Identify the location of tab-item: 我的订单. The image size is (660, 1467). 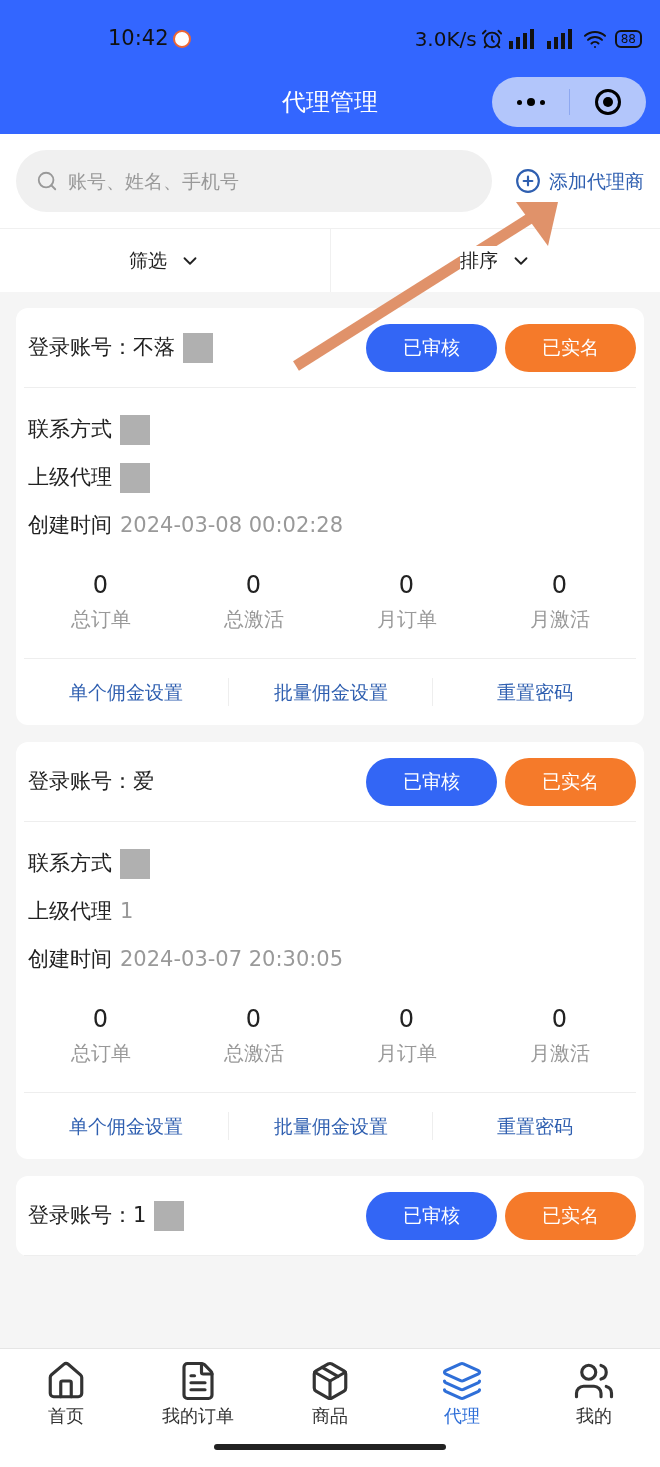
(198, 1394).